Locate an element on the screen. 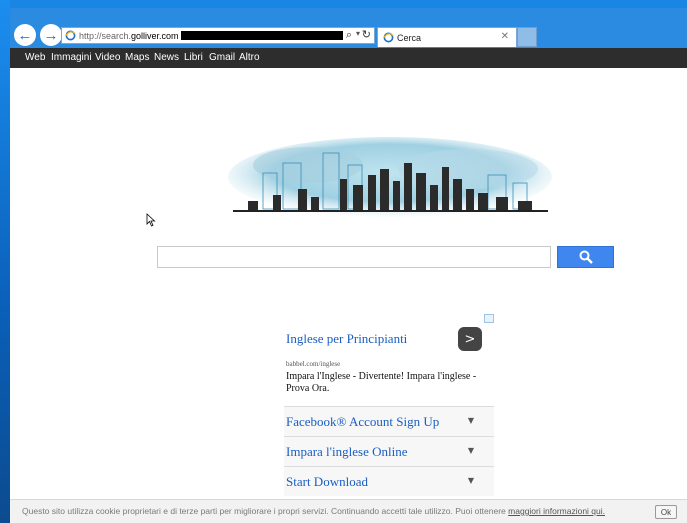 The width and height of the screenshot is (687, 523). dropdown-icon: ▾ is located at coordinates (358, 33).